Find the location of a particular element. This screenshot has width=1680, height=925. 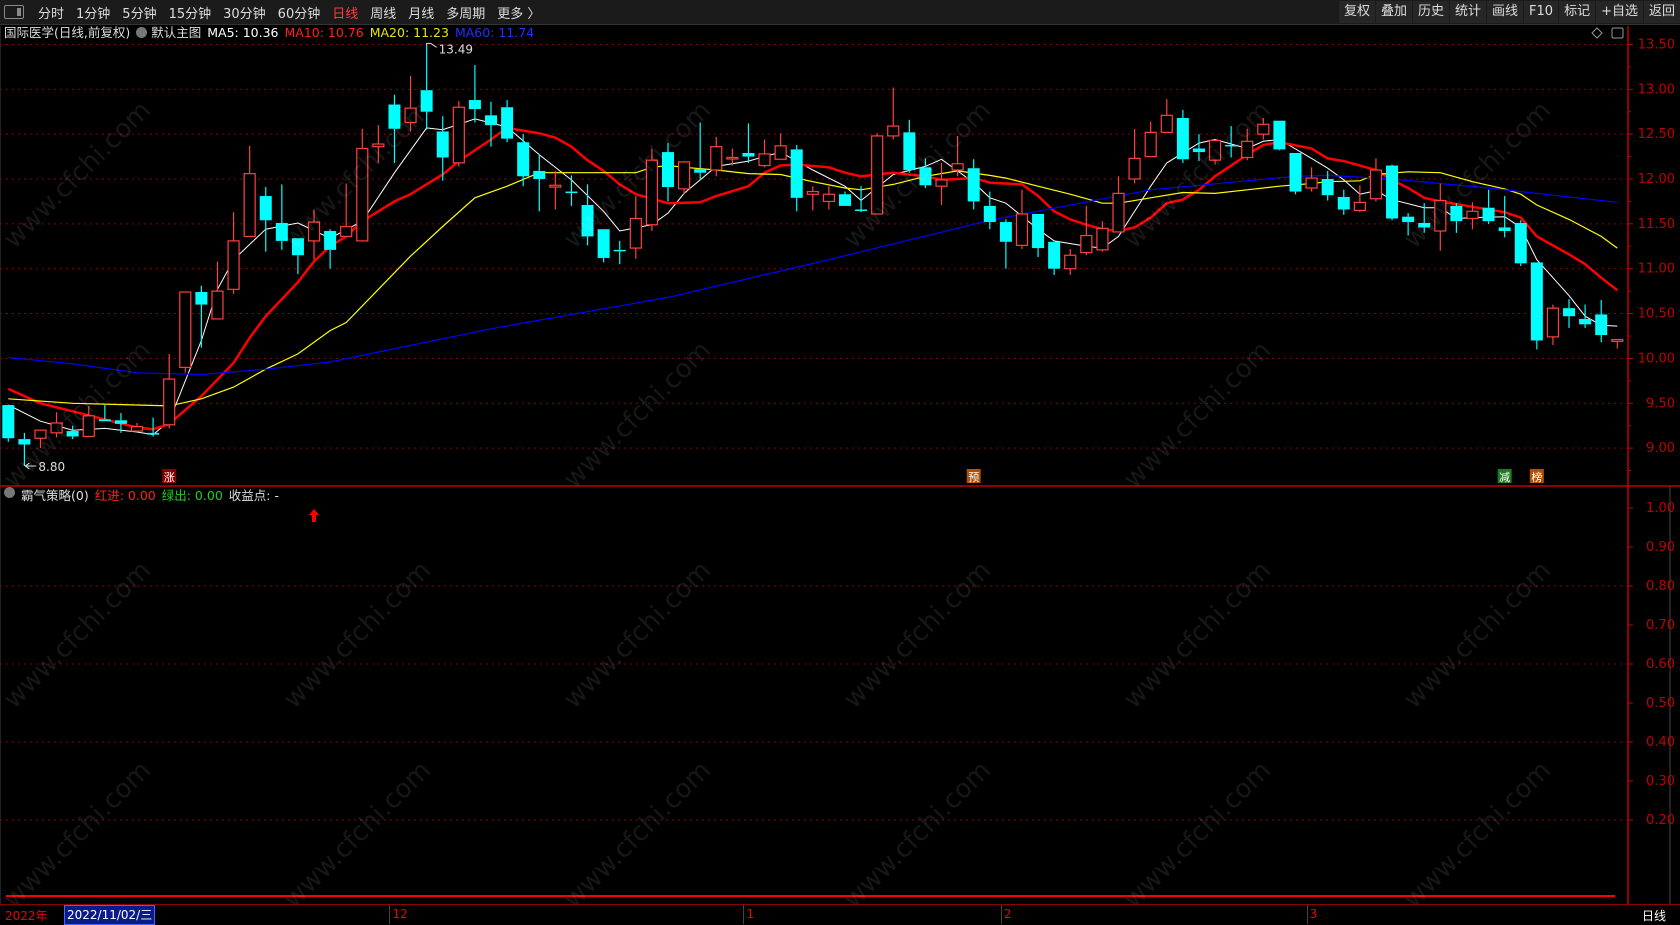

toolbar-button: +自选 is located at coordinates (1619, 12).